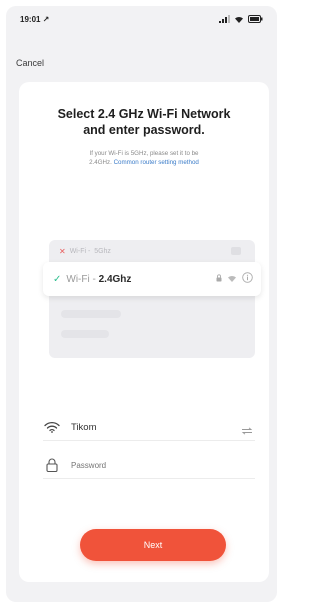 This screenshot has height=606, width=320. Describe the element at coordinates (255, 19) in the screenshot. I see `battery-icon` at that location.